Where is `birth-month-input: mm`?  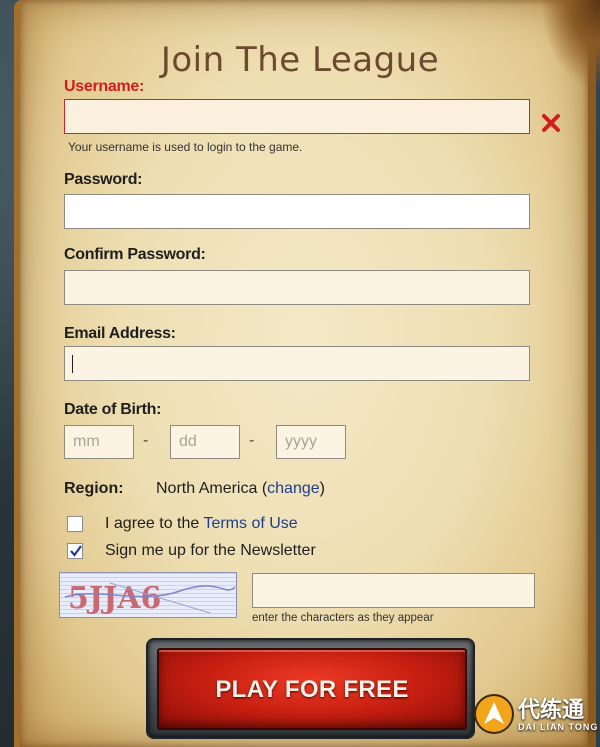 birth-month-input: mm is located at coordinates (99, 442).